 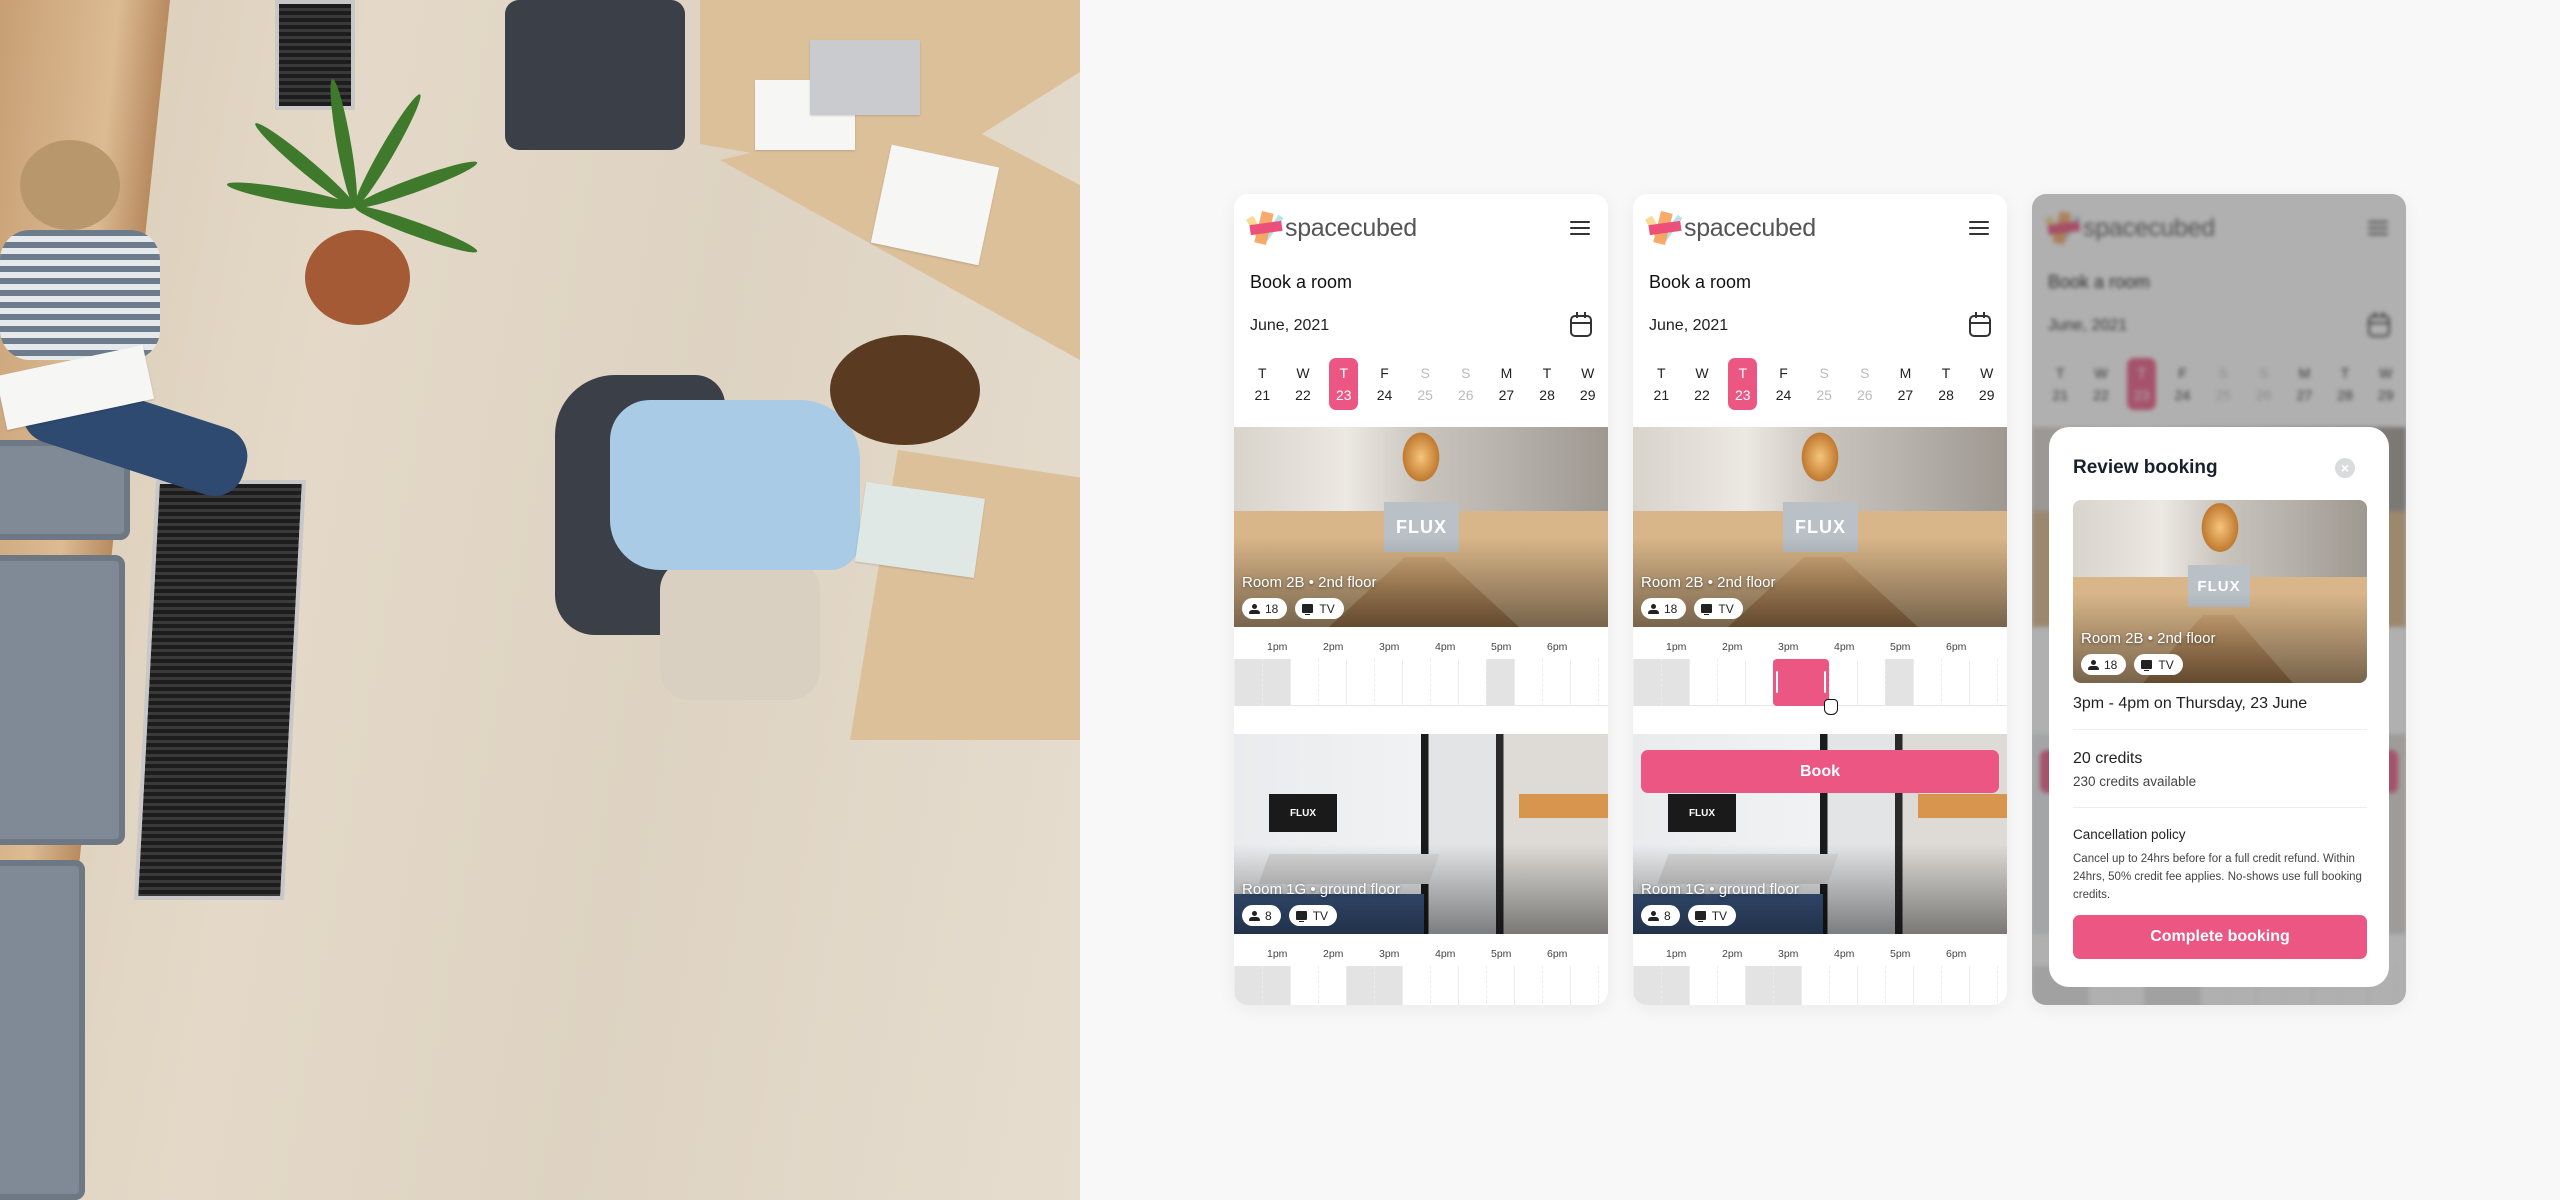 What do you see at coordinates (2220, 937) in the screenshot?
I see `complete-booking-button: Complete booking` at bounding box center [2220, 937].